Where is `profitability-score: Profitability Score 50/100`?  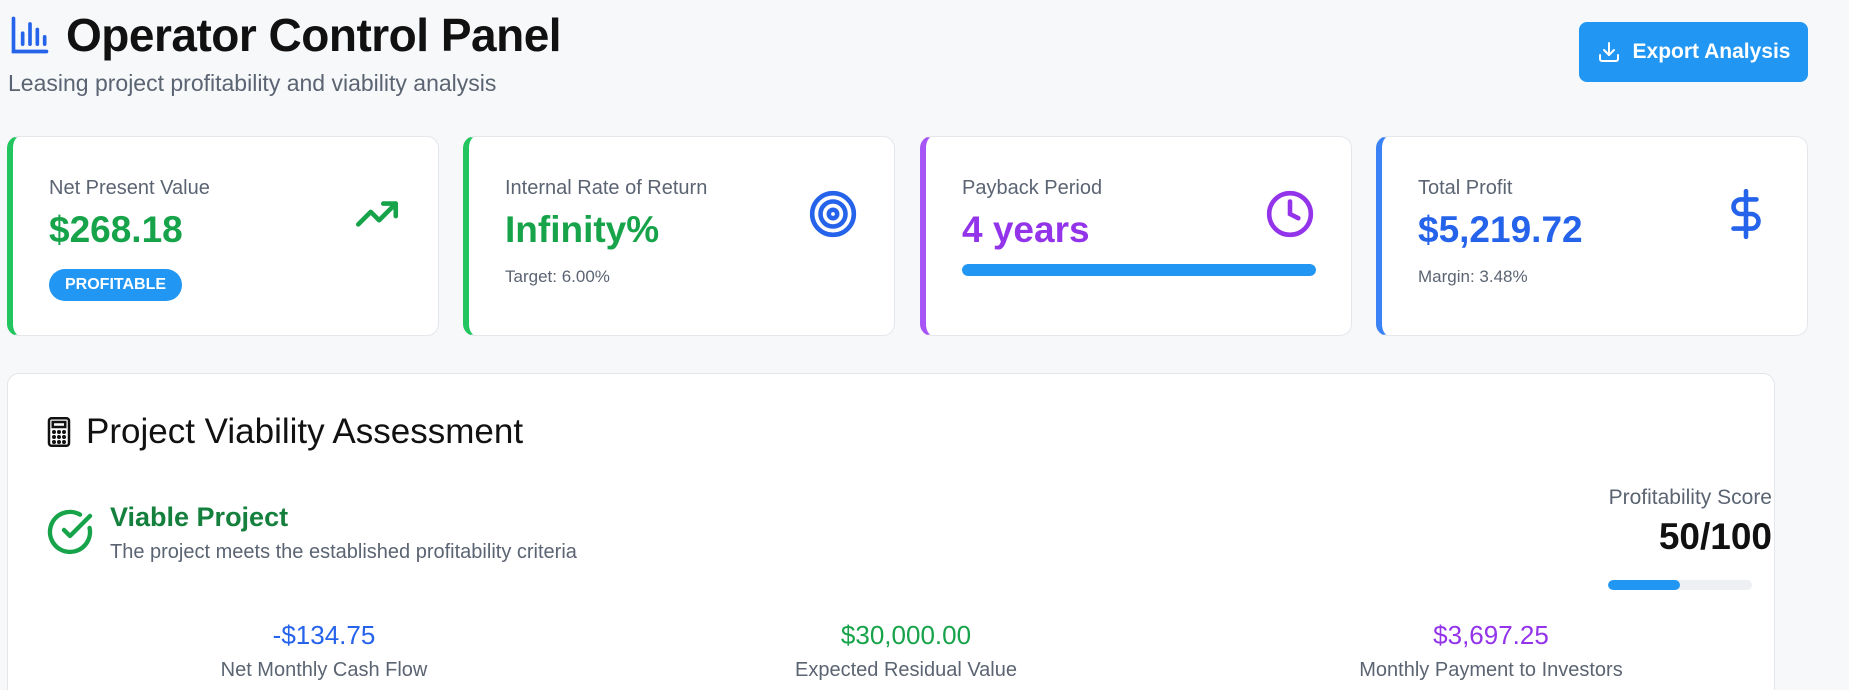 profitability-score: Profitability Score 50/100 is located at coordinates (1642, 538).